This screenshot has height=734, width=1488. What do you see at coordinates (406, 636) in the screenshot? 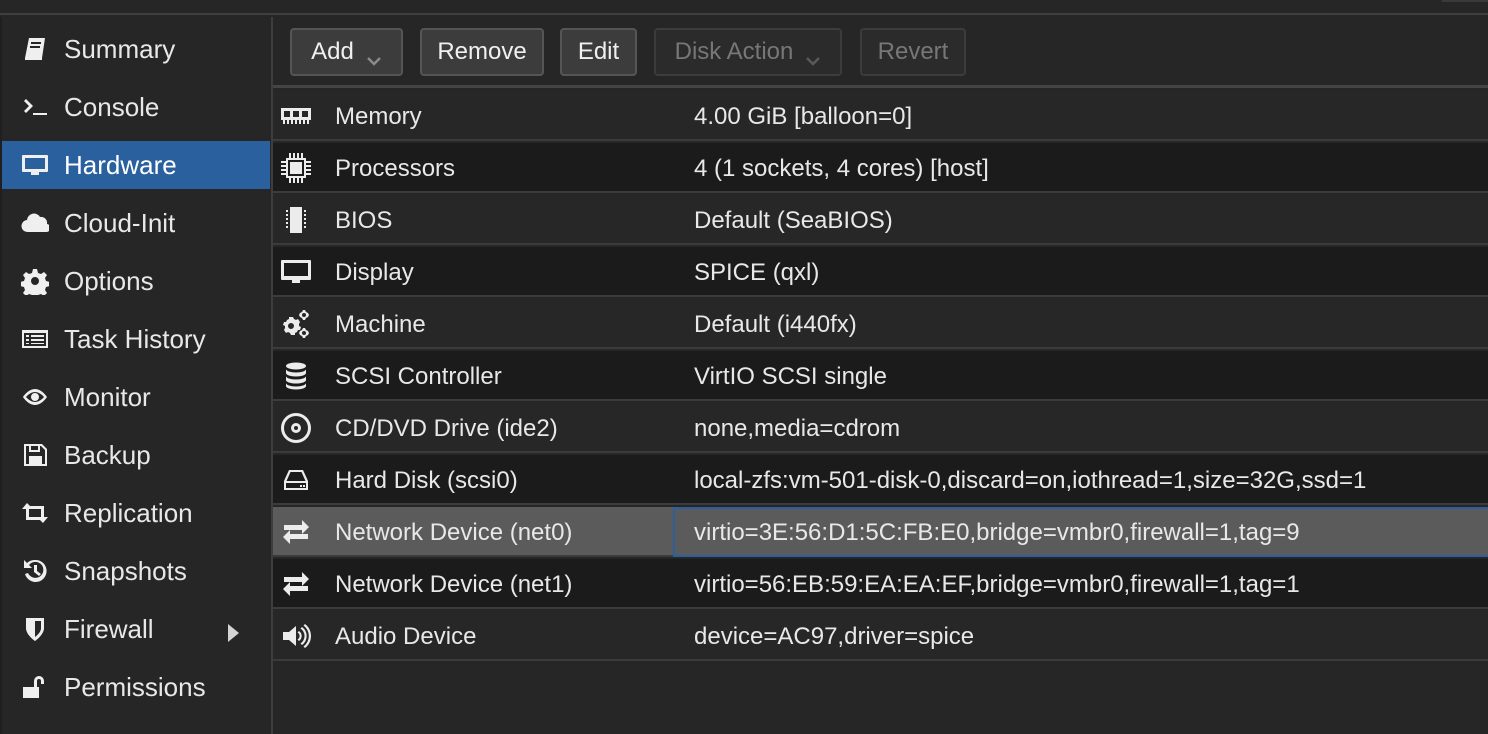
I see `row-name: Audio Device` at bounding box center [406, 636].